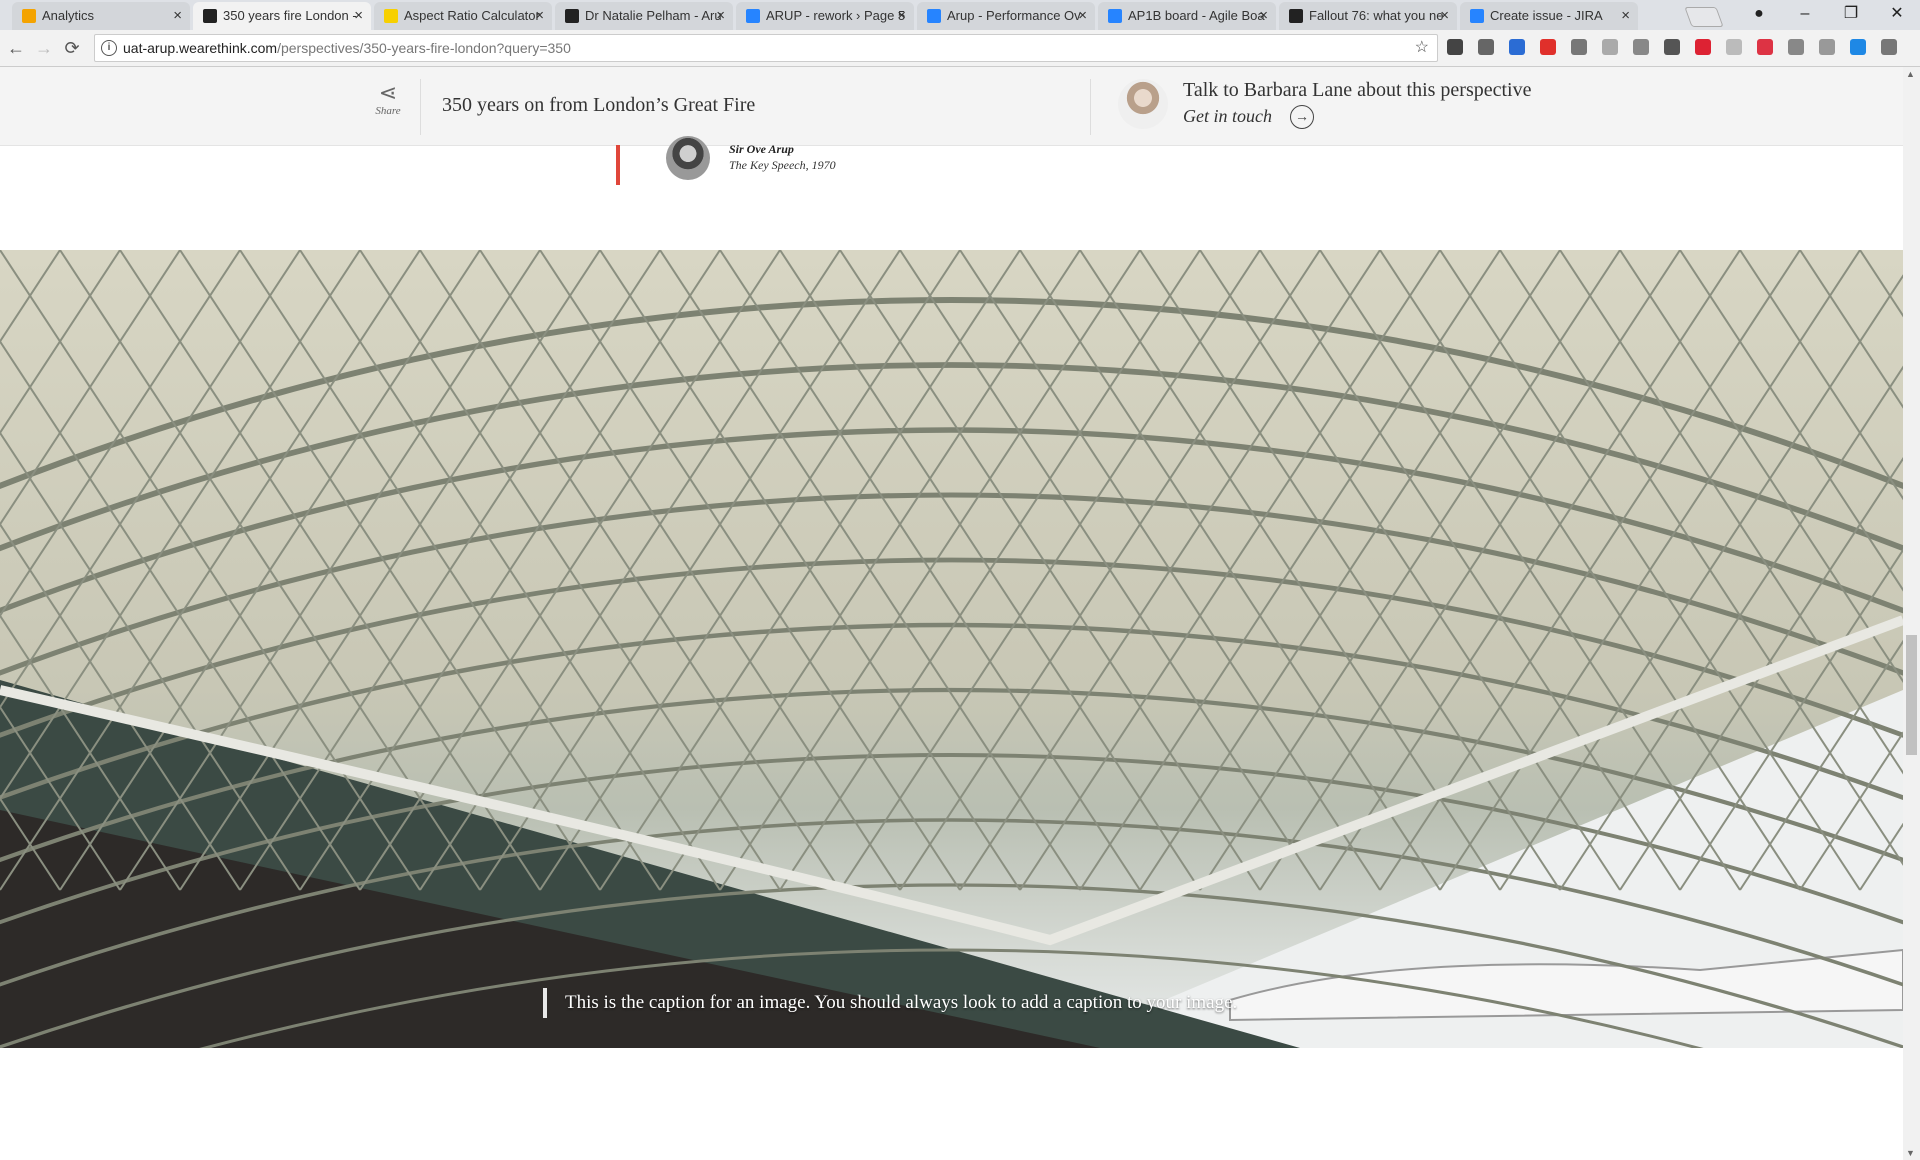 Image resolution: width=1920 pixels, height=1160 pixels. Describe the element at coordinates (1759, 15) in the screenshot. I see `profile-icon: ●` at that location.